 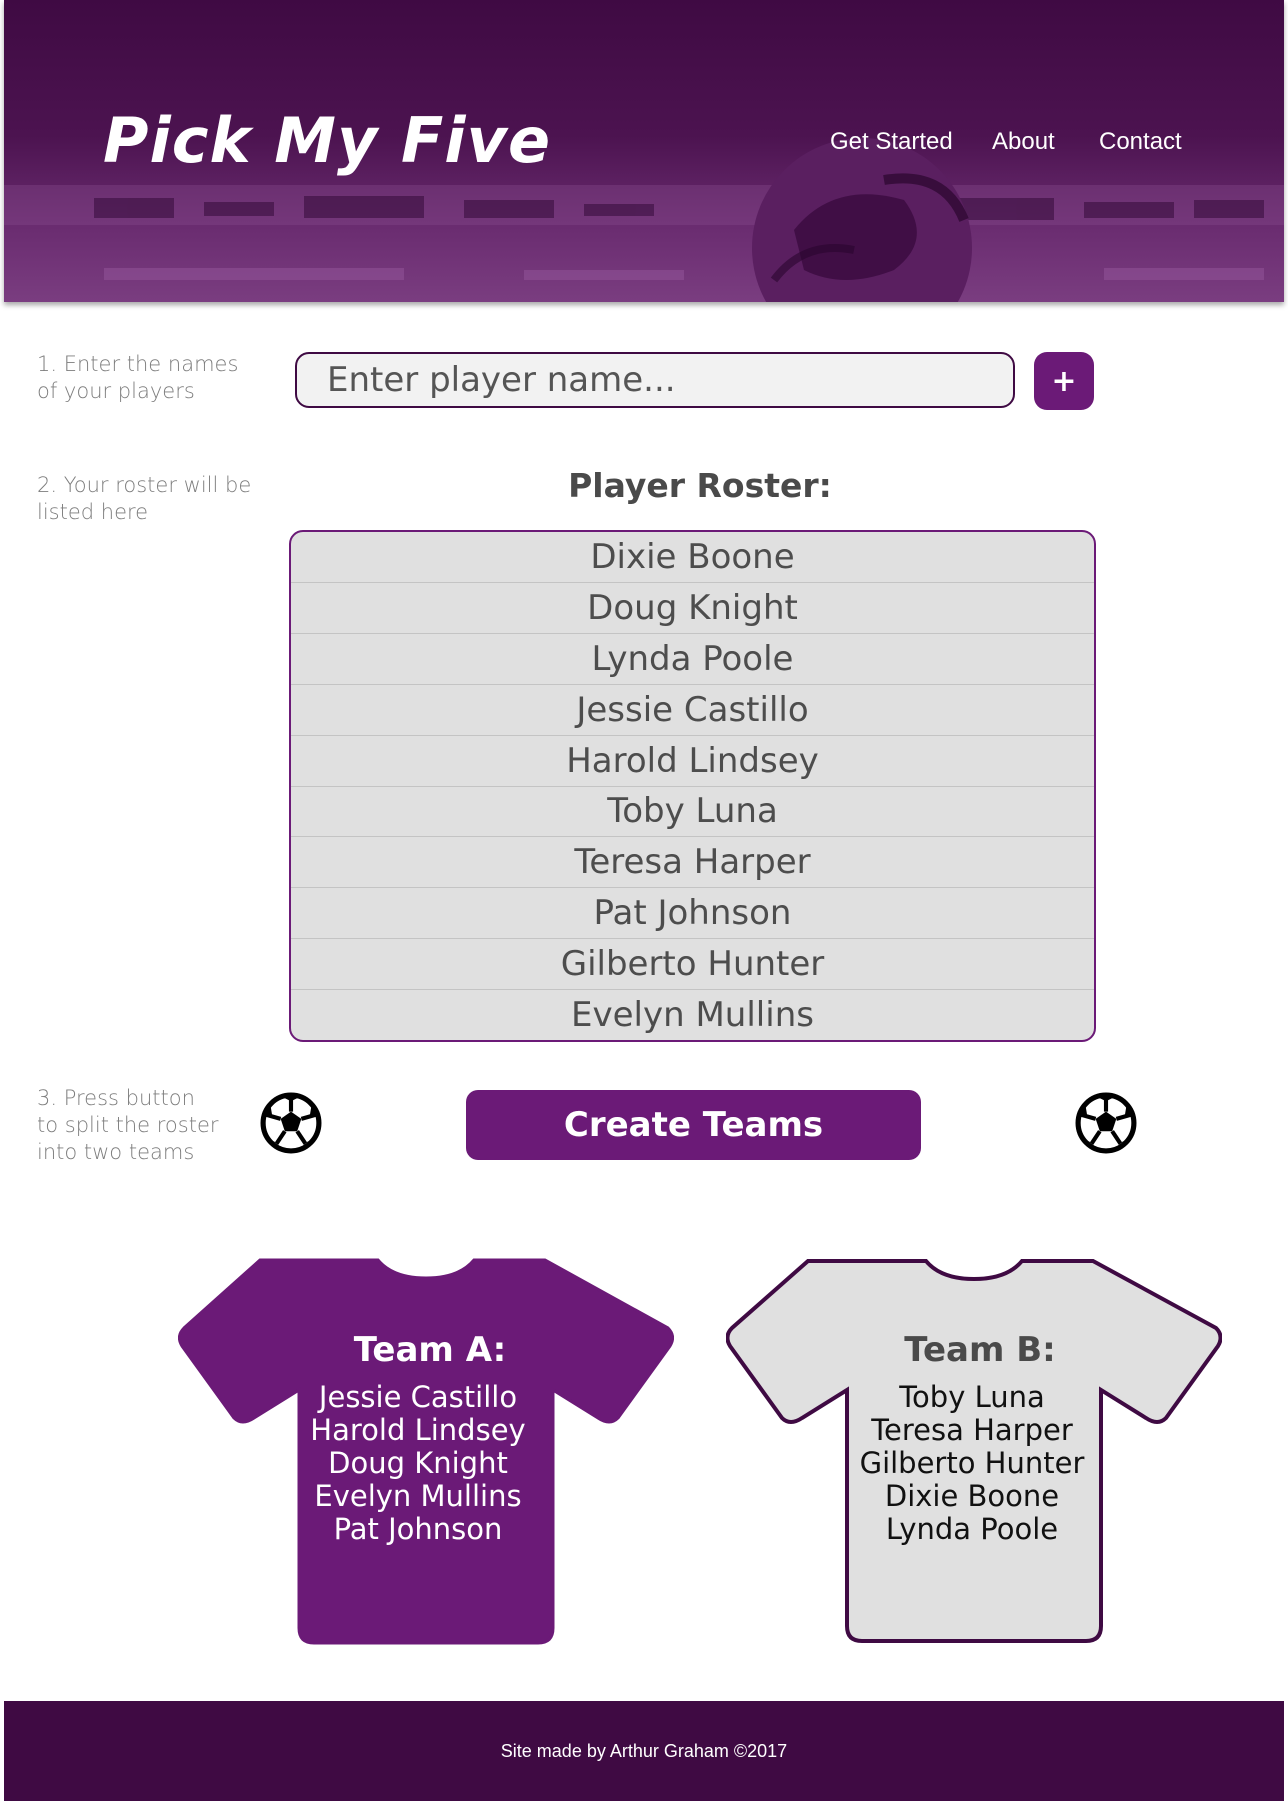 What do you see at coordinates (980, 1350) in the screenshot?
I see `team-b-title: Team B:` at bounding box center [980, 1350].